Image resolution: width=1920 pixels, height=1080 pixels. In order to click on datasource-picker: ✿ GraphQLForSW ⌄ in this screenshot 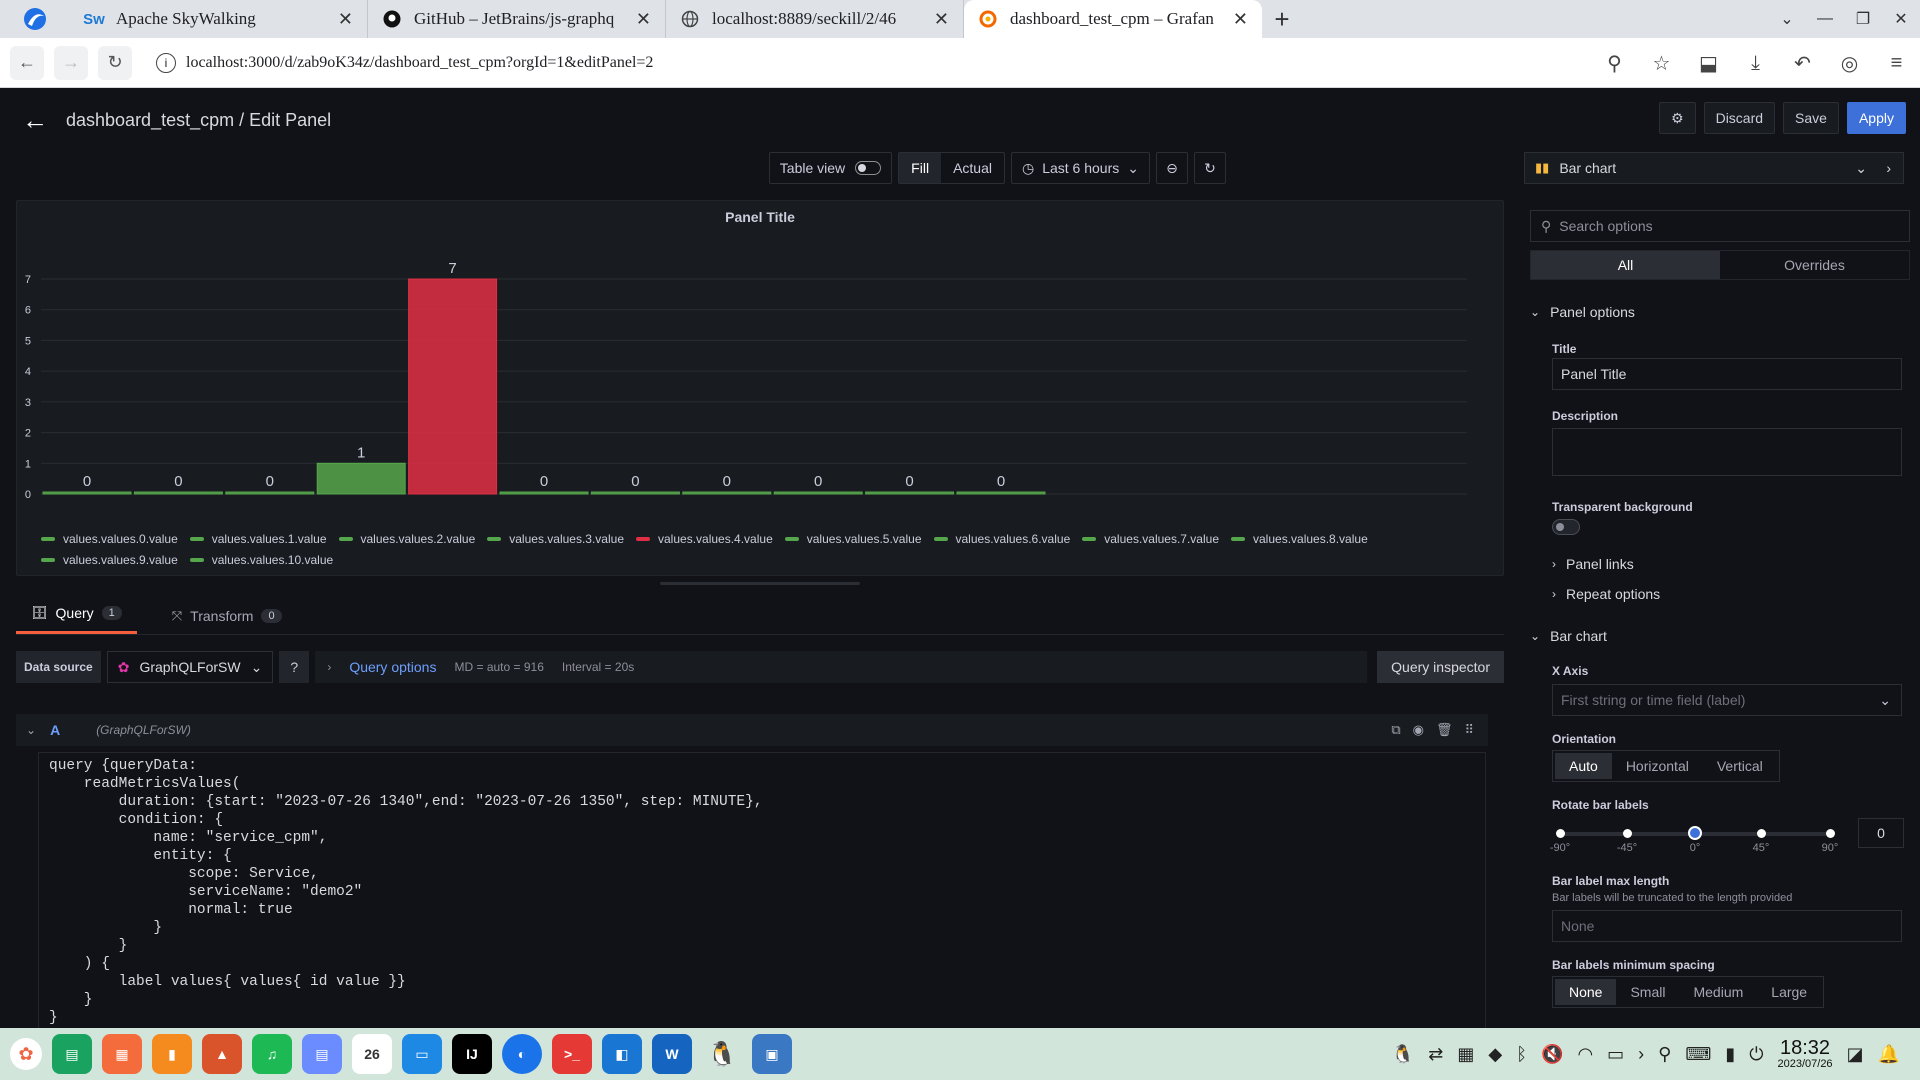, I will do `click(190, 667)`.